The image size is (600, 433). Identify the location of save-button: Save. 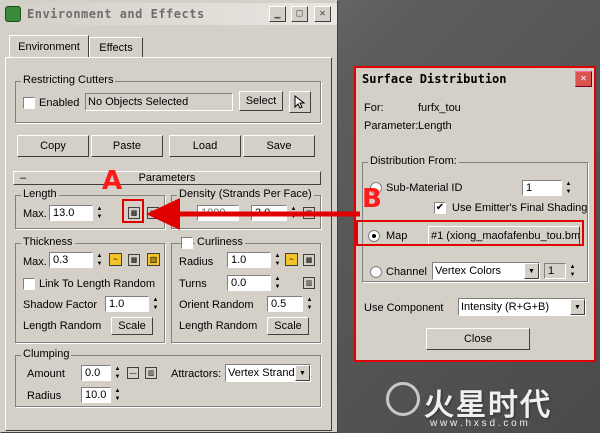
(279, 146).